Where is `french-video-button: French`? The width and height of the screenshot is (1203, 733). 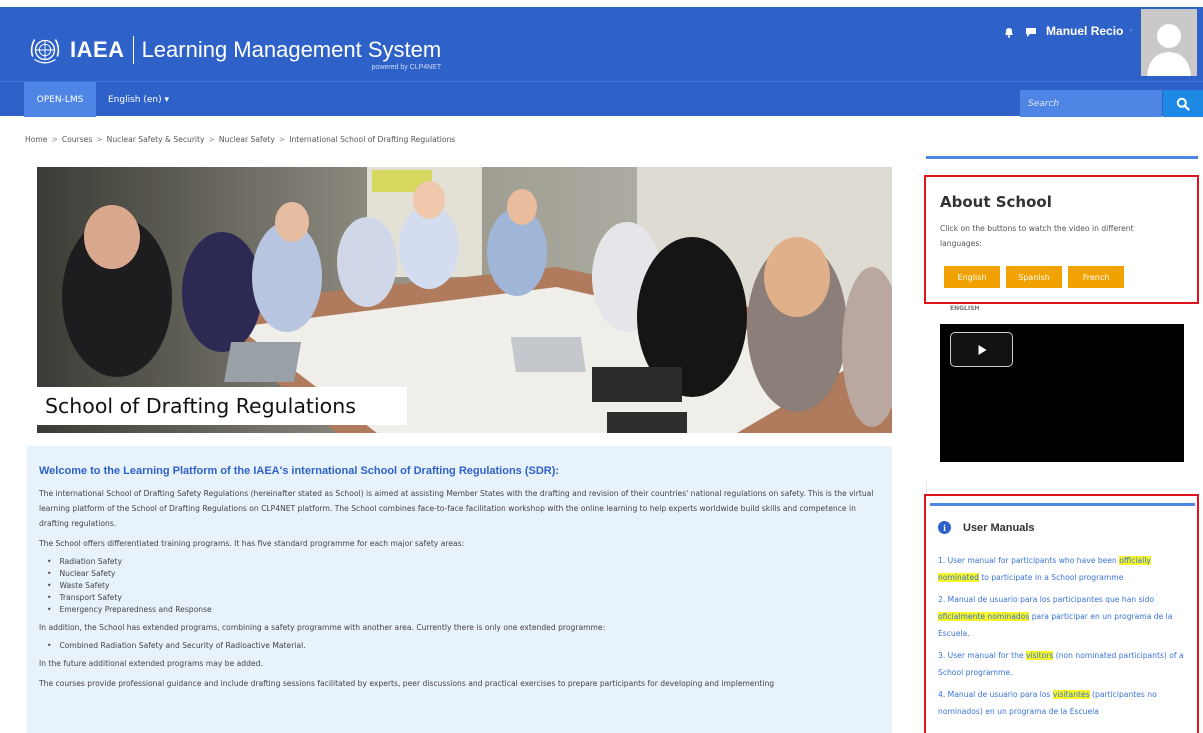 french-video-button: French is located at coordinates (1096, 277).